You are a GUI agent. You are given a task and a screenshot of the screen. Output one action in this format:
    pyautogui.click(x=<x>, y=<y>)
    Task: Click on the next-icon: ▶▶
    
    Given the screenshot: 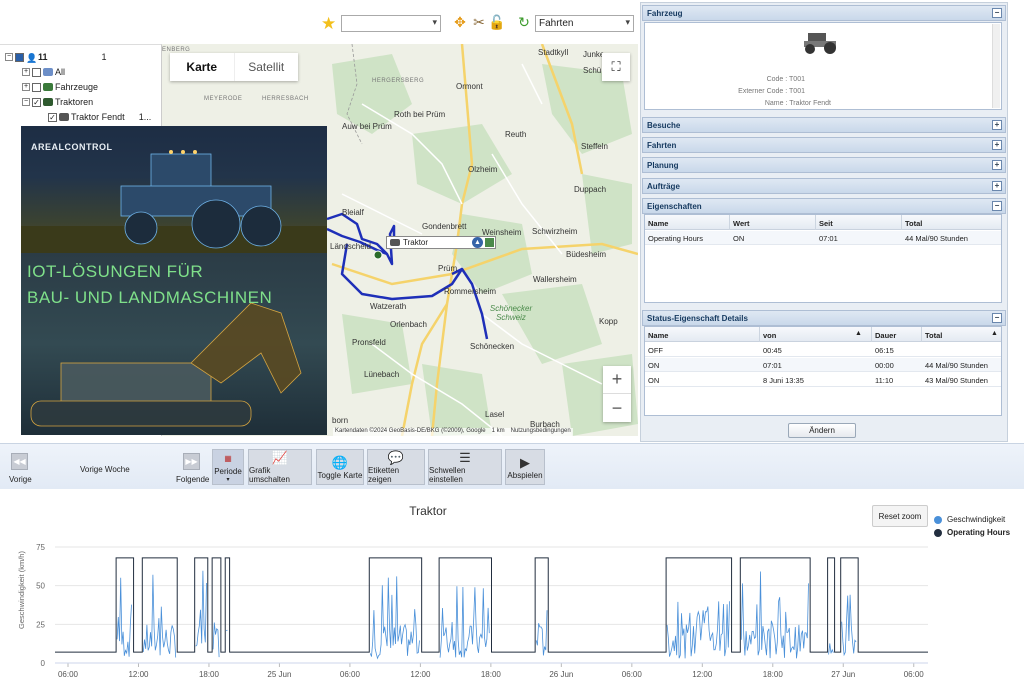 What is the action you would take?
    pyautogui.click(x=191, y=461)
    